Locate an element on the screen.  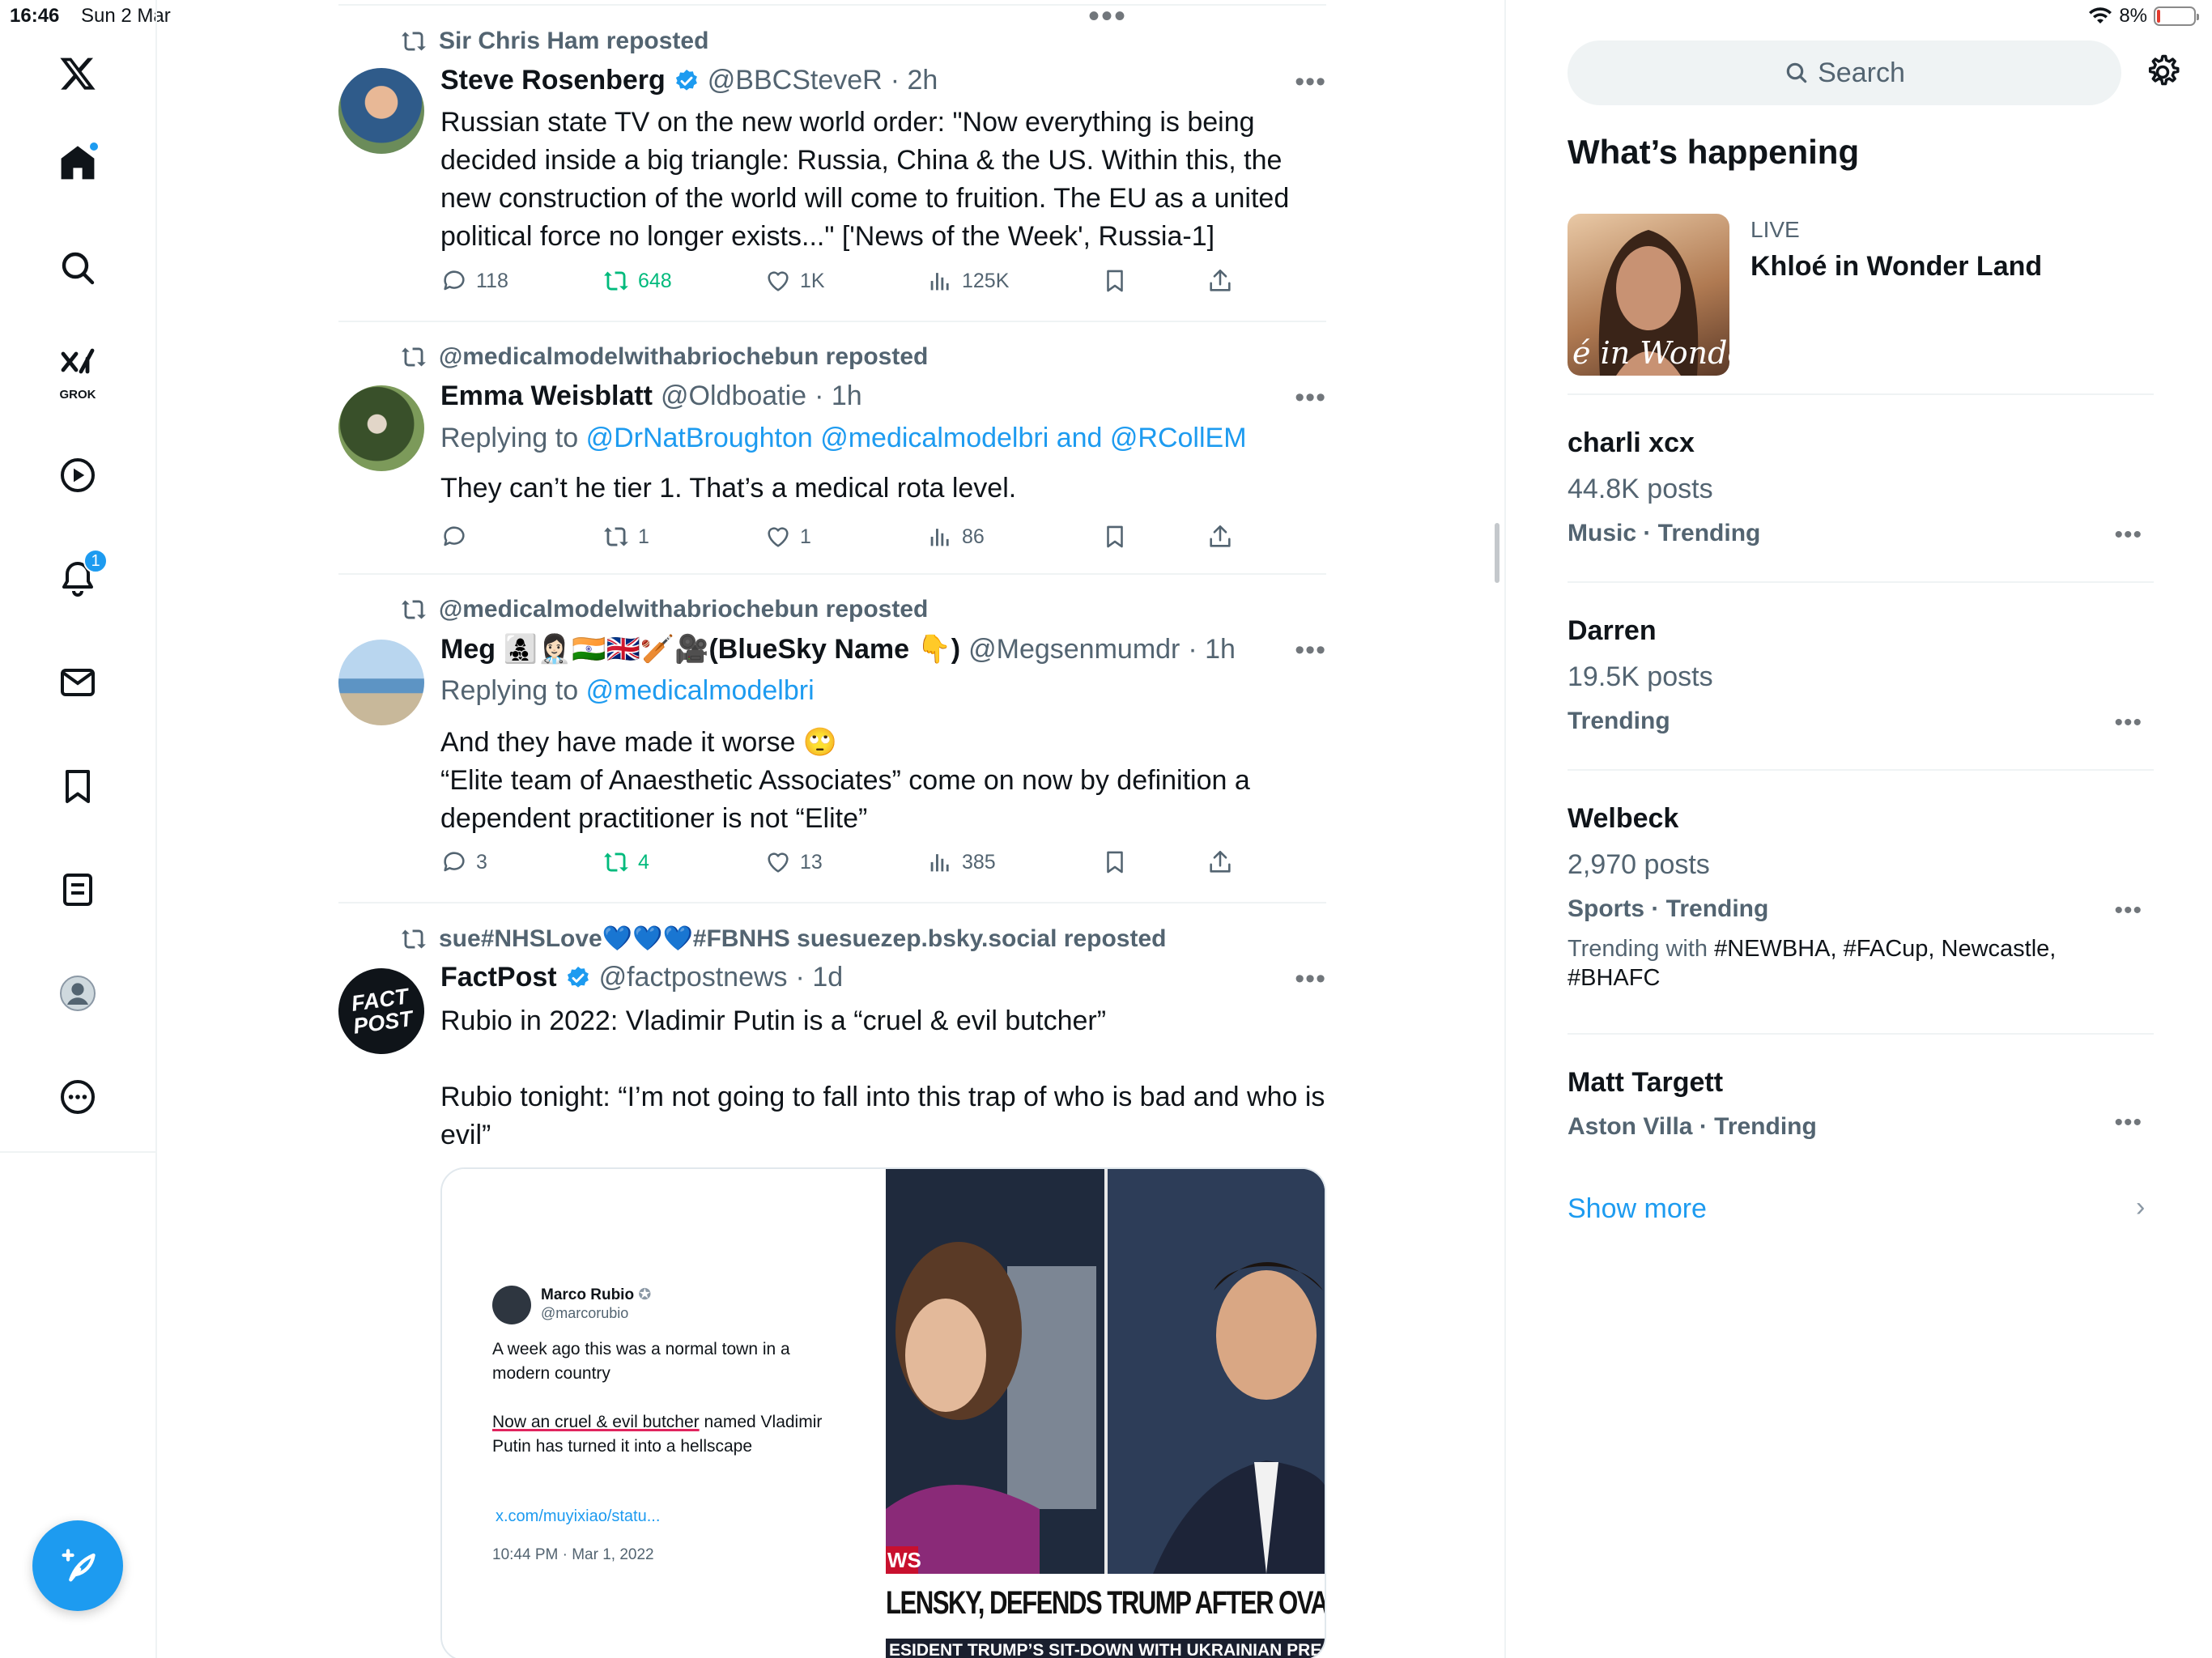
post-time: · 2h is located at coordinates (915, 80).